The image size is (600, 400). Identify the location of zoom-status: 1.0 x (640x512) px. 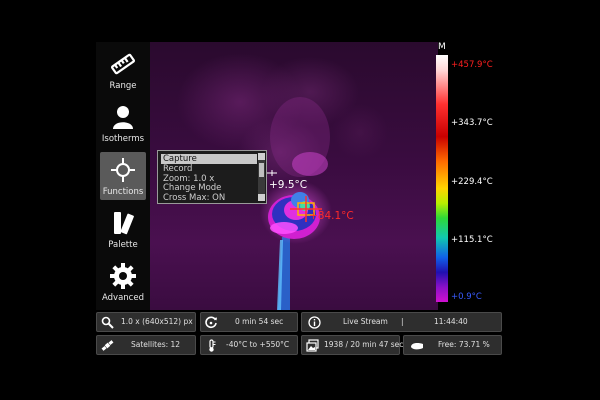
(146, 322).